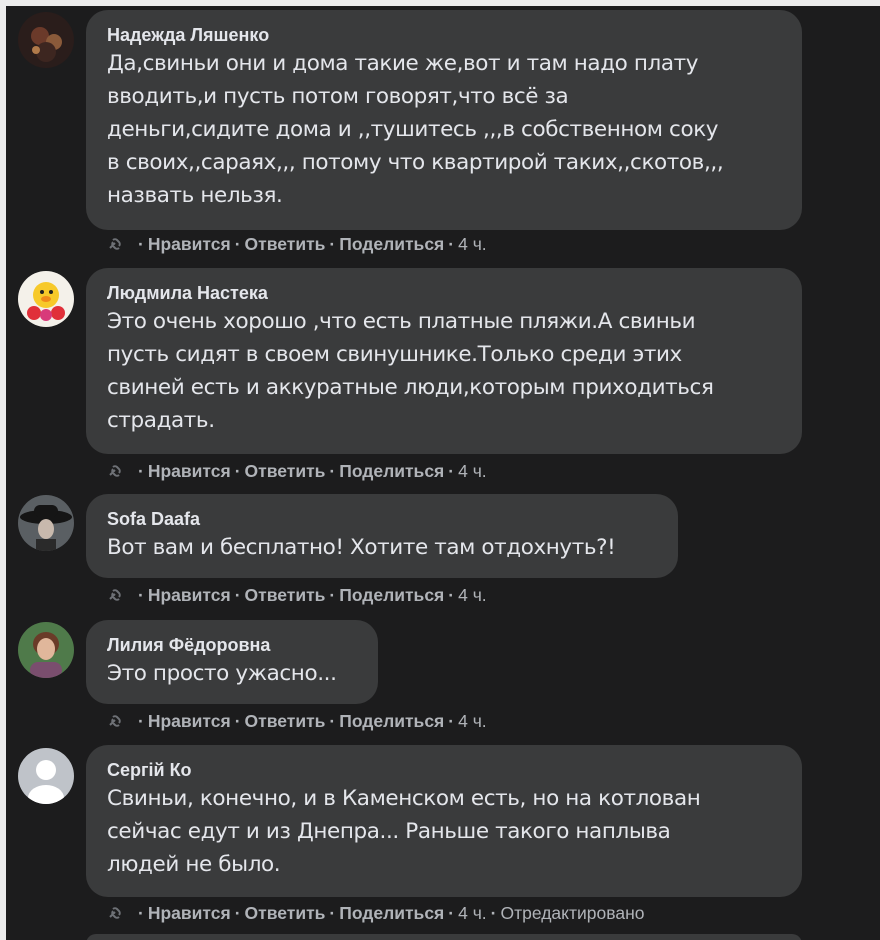 The image size is (880, 940). Describe the element at coordinates (194, 864) in the screenshot. I see `comment-text-line: людей не было.` at that location.